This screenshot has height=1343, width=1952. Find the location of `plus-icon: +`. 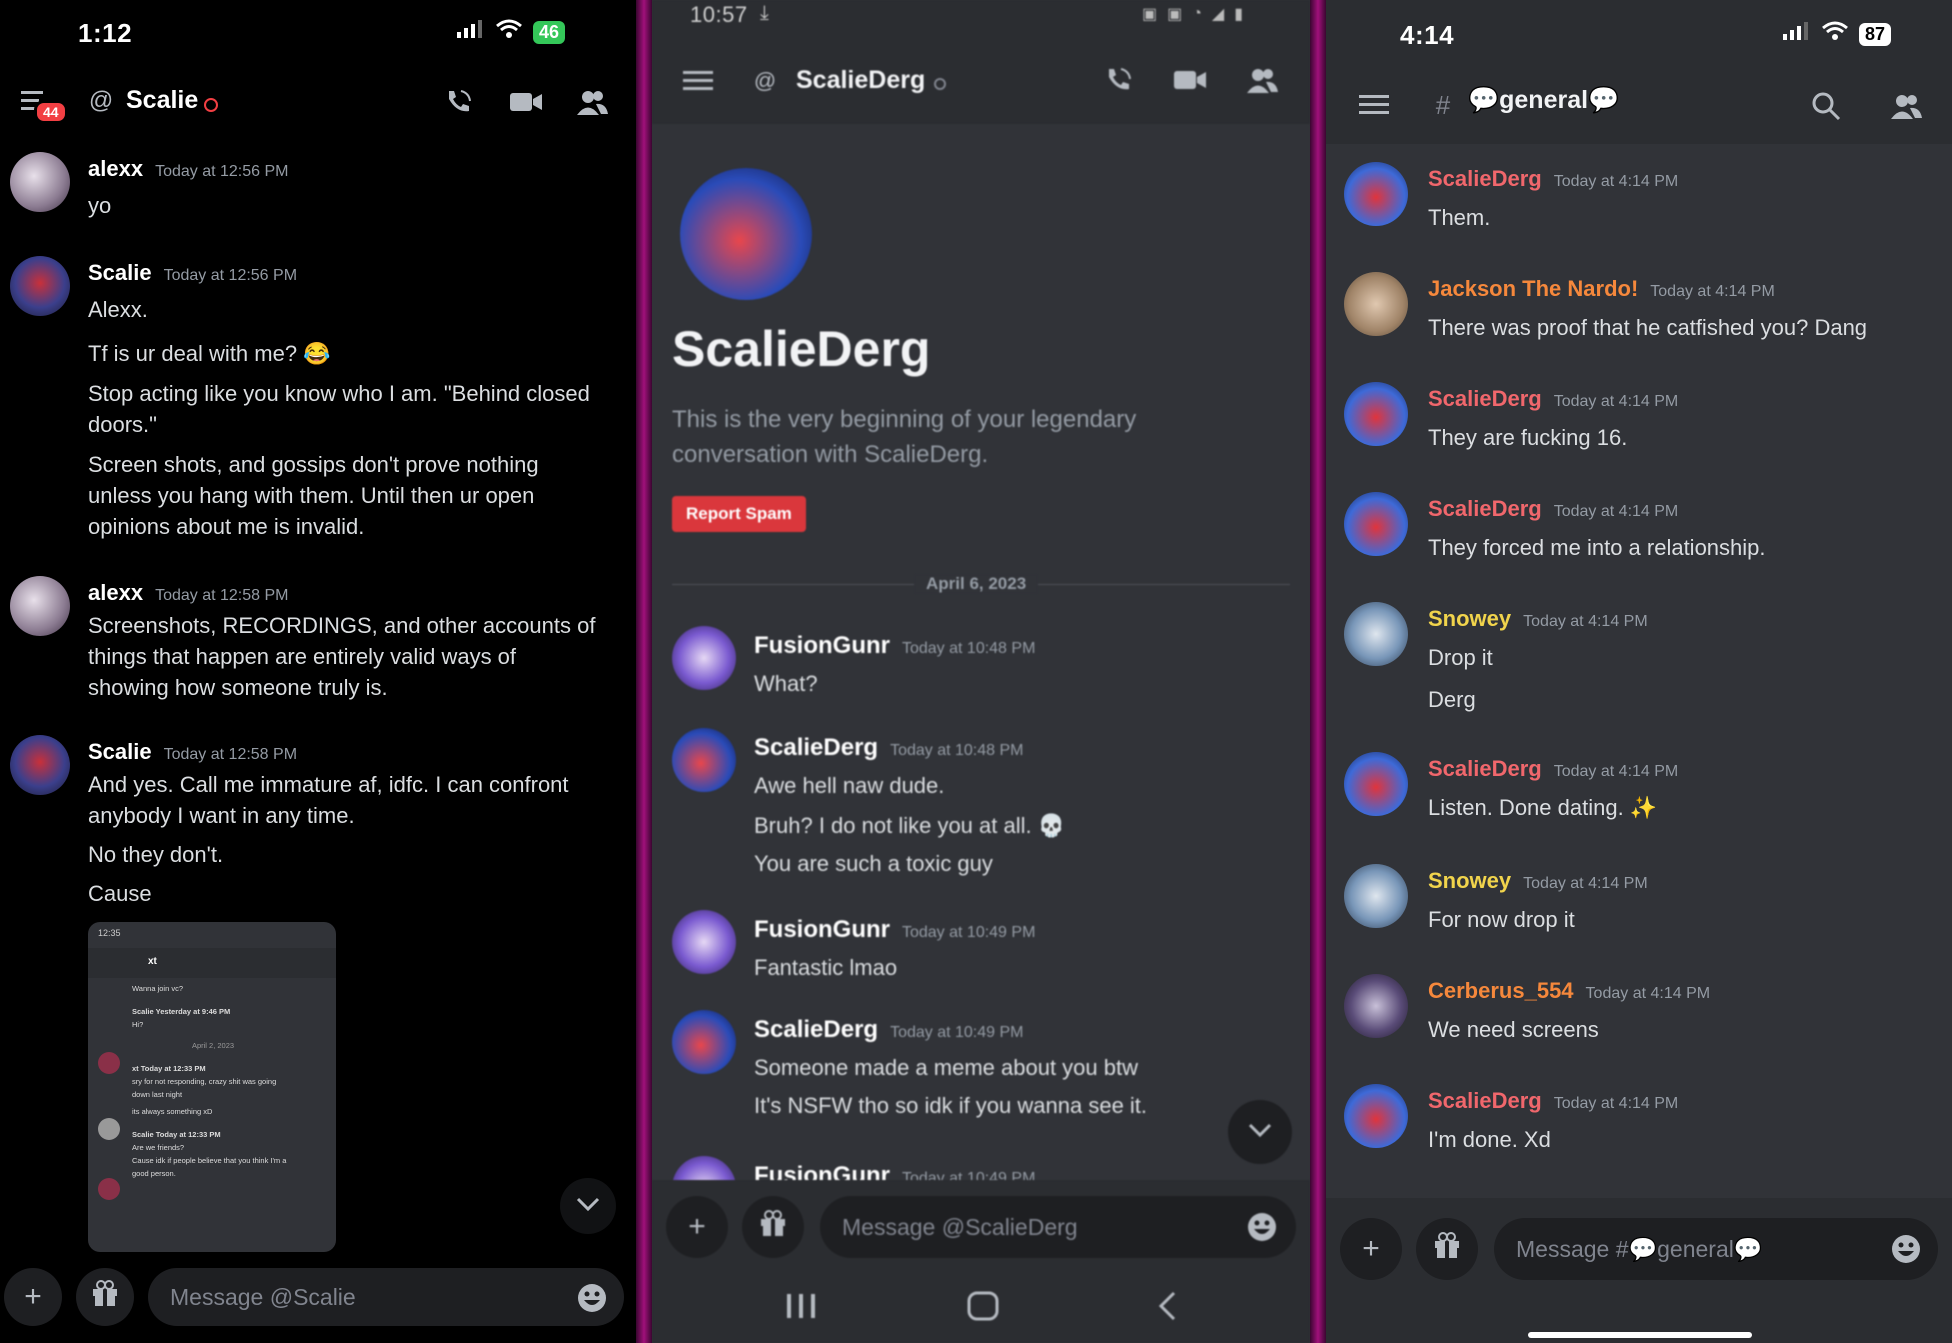

plus-icon: + is located at coordinates (1371, 1248).